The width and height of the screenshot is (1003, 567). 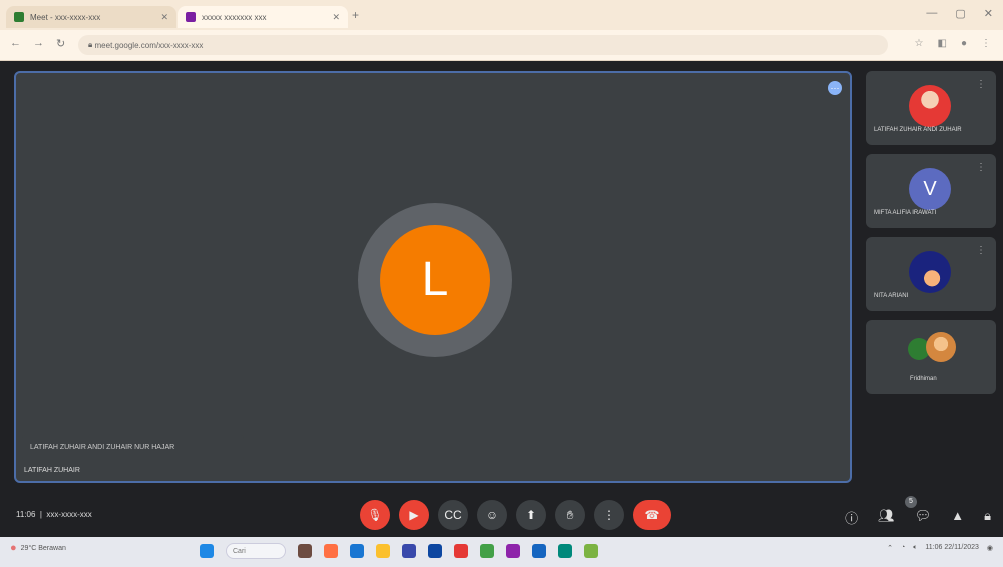 What do you see at coordinates (305, 551) in the screenshot?
I see `widgets-icon` at bounding box center [305, 551].